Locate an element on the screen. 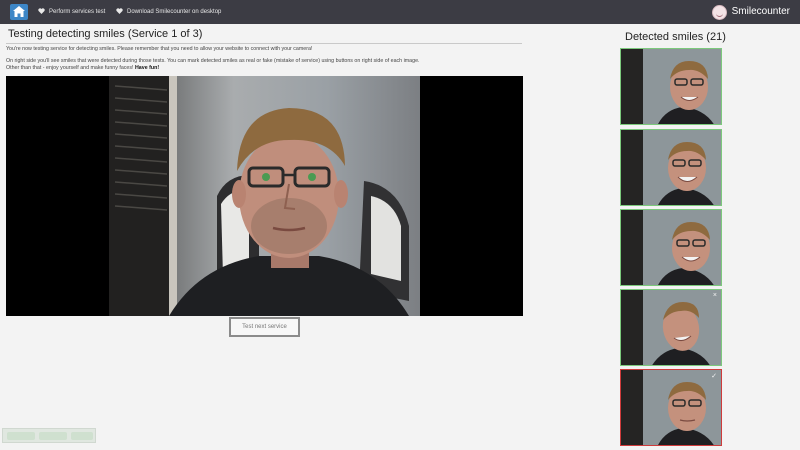  brand-link: Smilecounter is located at coordinates (750, 12).